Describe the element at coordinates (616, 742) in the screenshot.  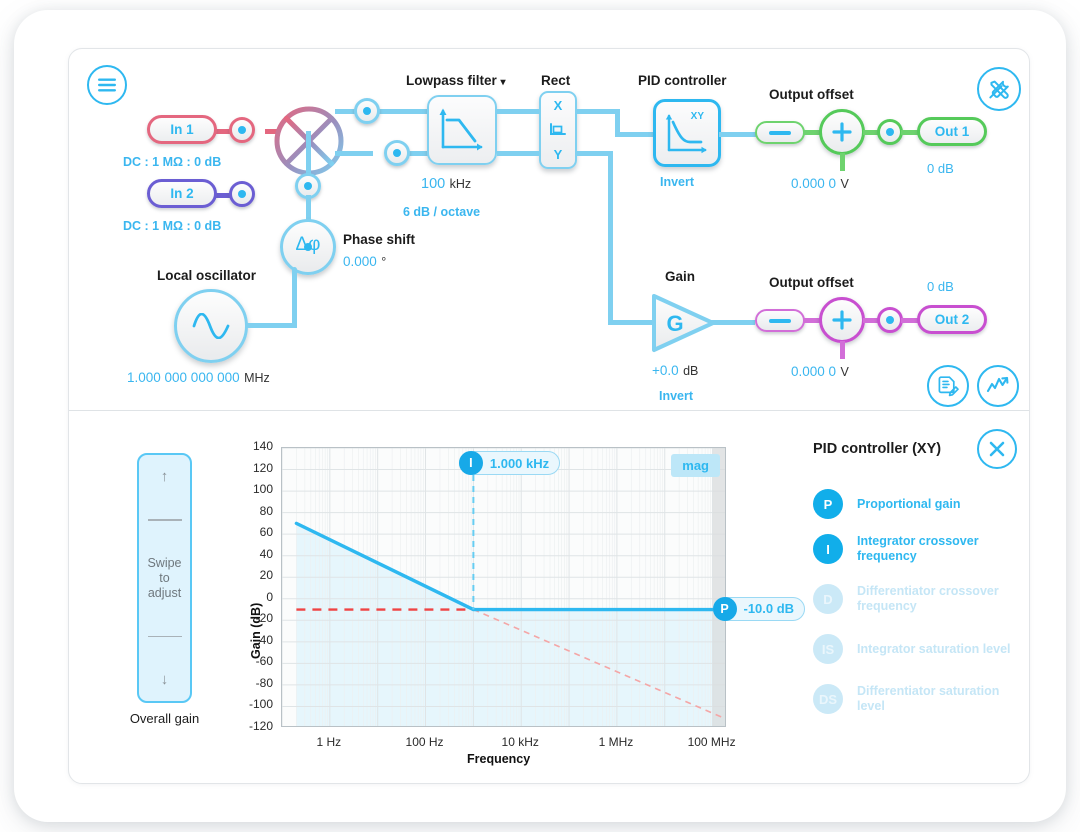
I see `chart-x-tick: 1 MHz` at that location.